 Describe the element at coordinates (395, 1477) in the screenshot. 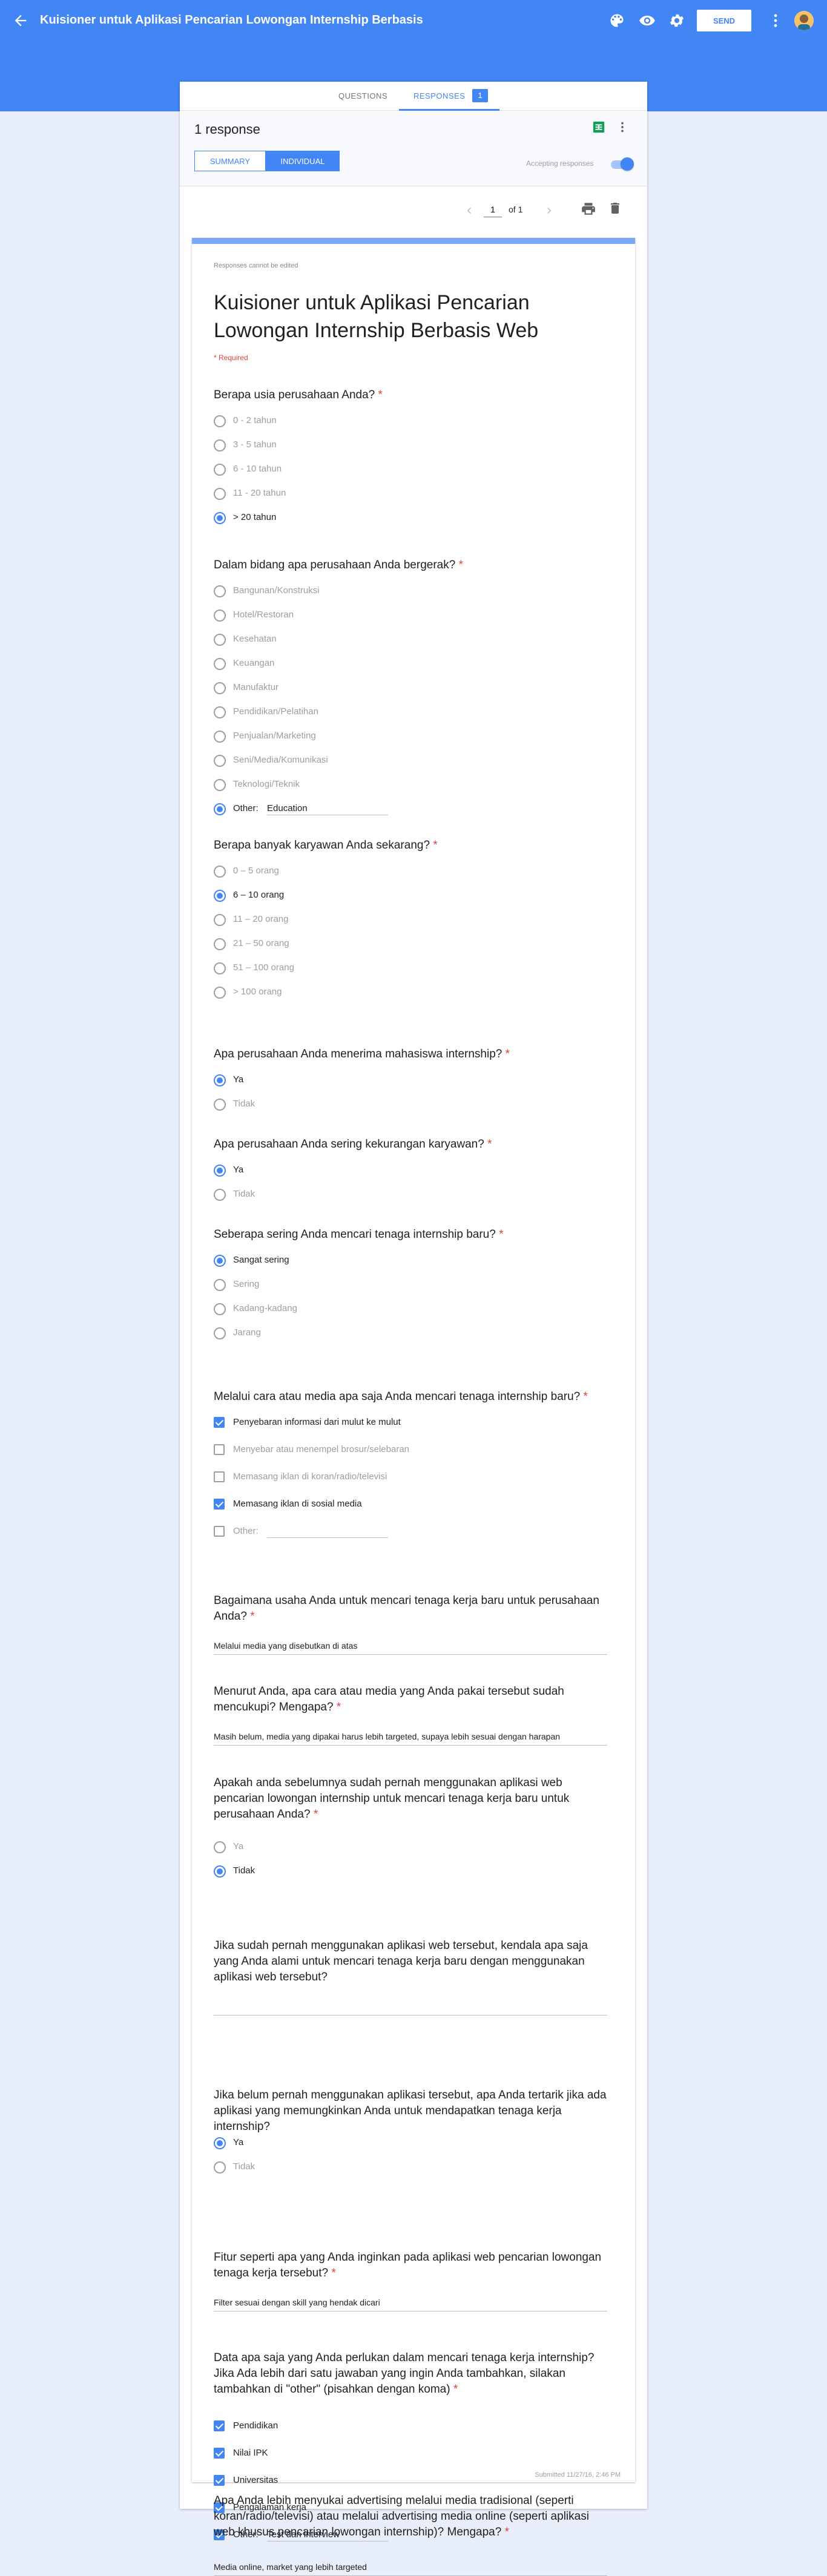

I see `checkbox-option: Memasang iklan di koran/radio/televisi` at that location.